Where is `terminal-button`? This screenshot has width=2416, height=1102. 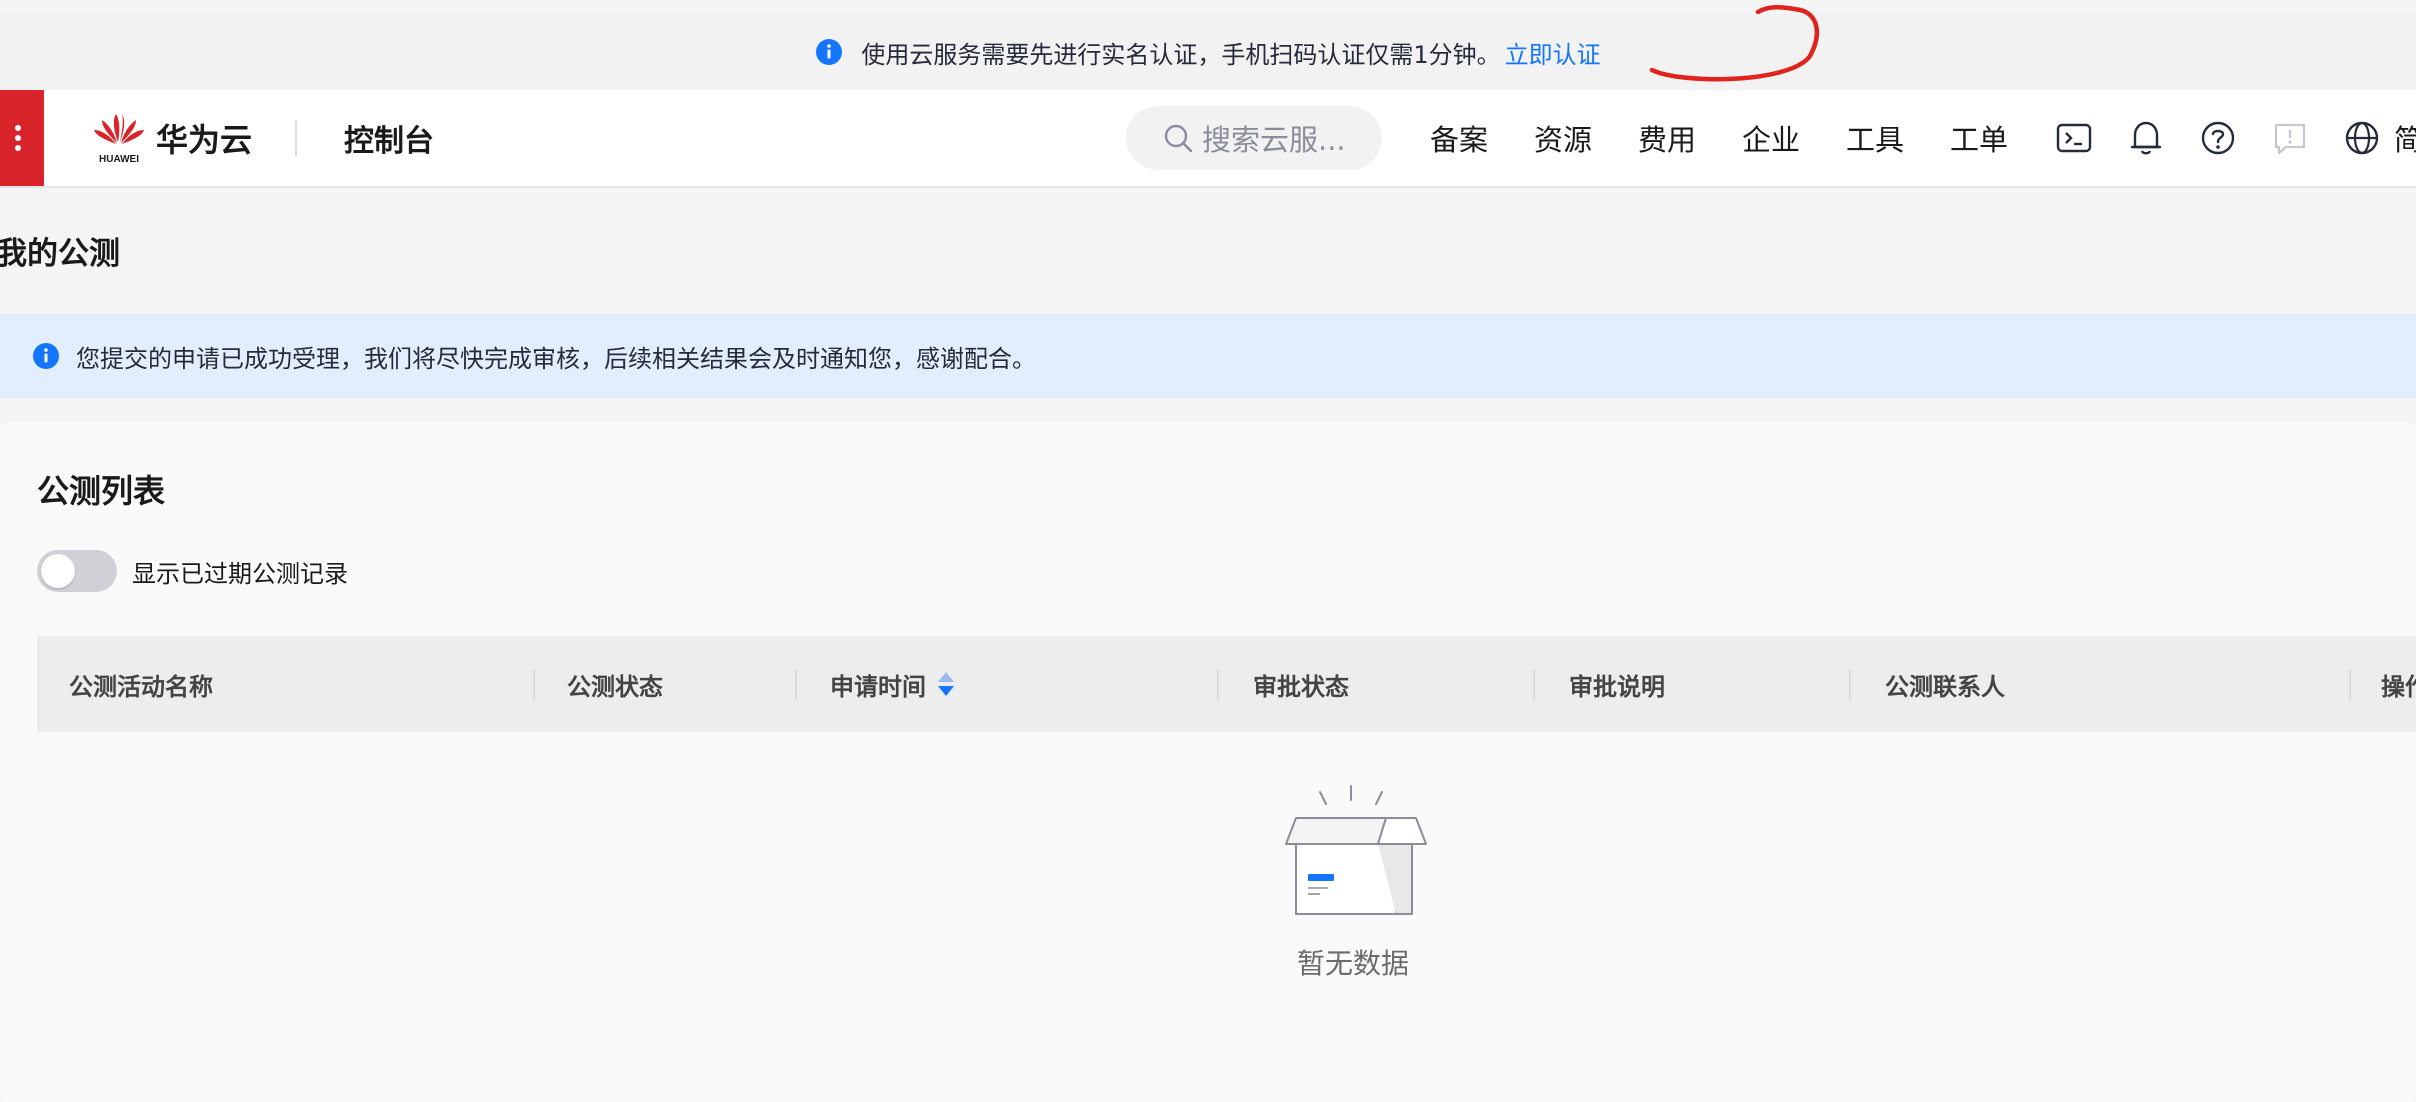
terminal-button is located at coordinates (2074, 138).